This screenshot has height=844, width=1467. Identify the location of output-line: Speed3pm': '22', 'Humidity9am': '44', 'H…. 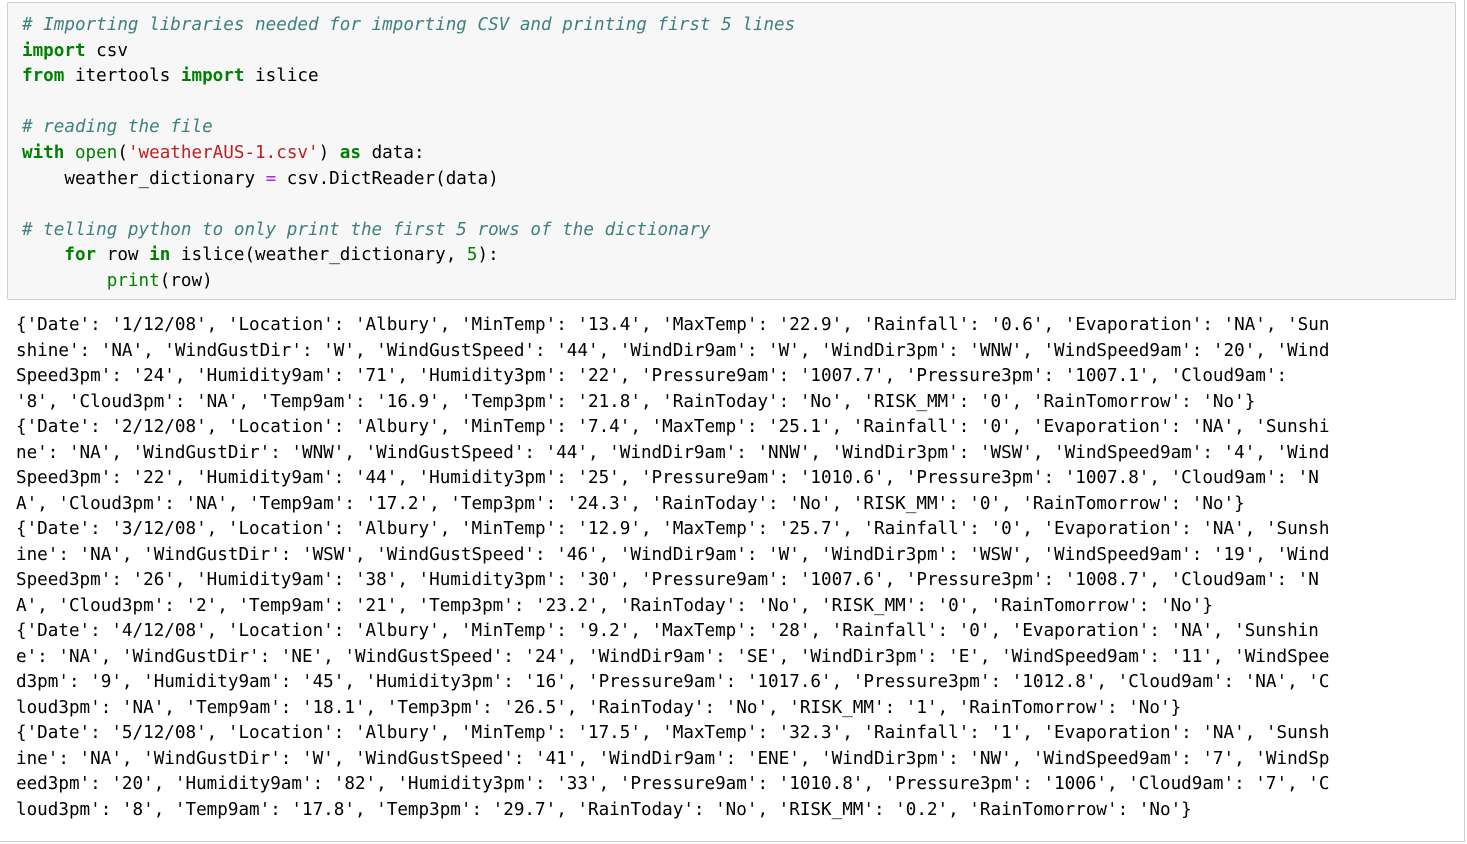
(667, 478).